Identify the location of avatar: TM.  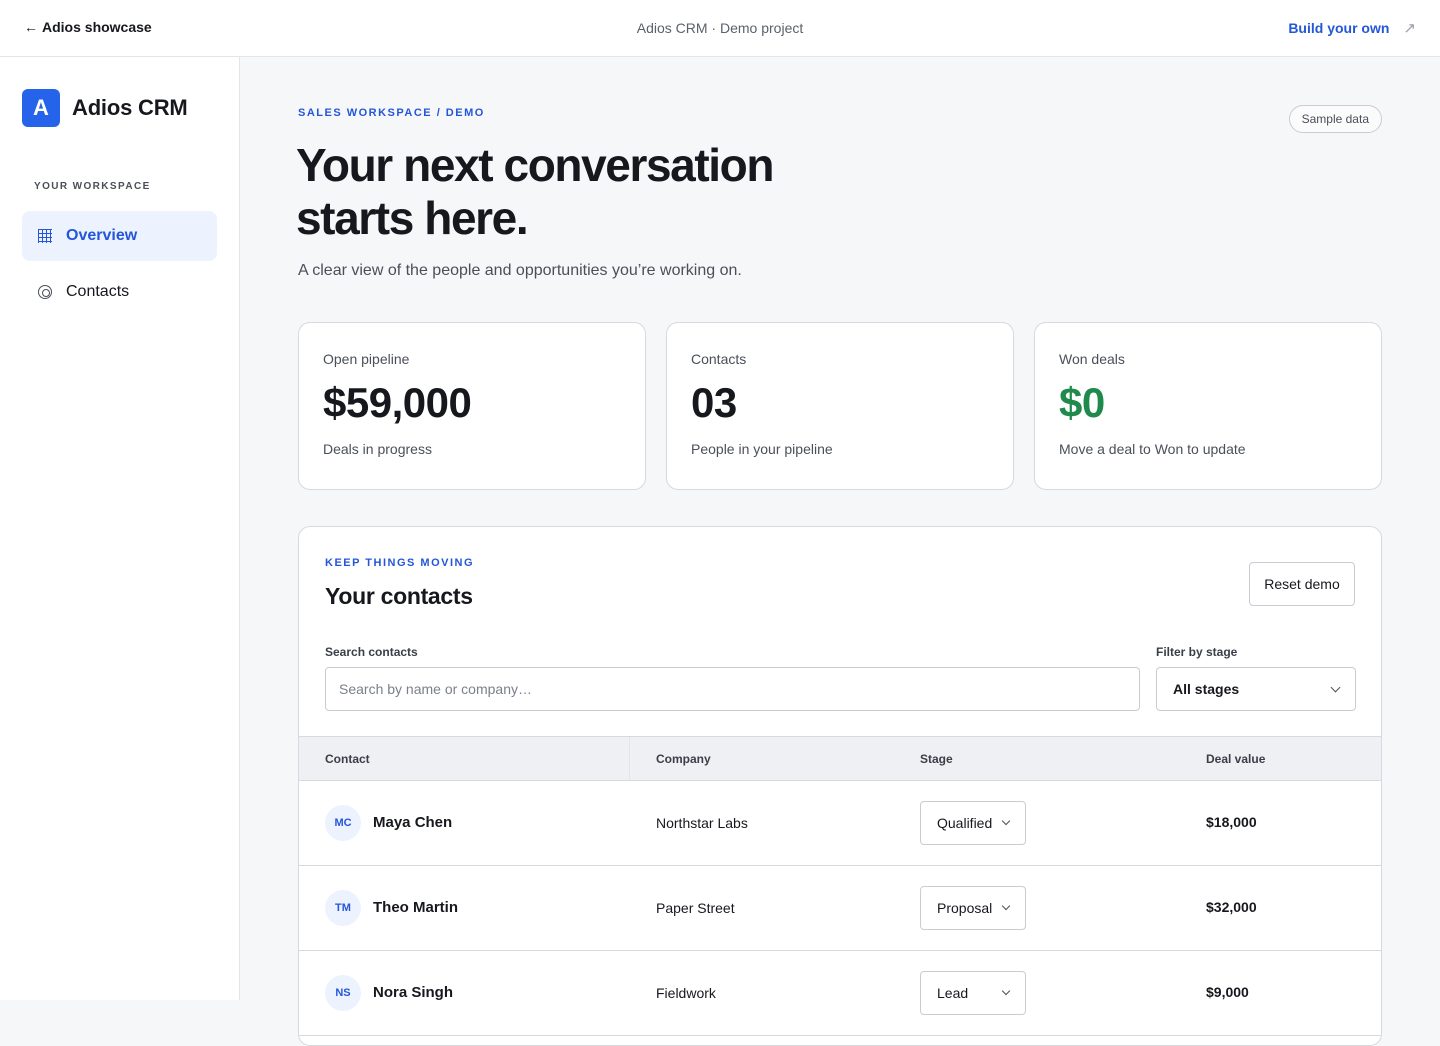
(343, 908).